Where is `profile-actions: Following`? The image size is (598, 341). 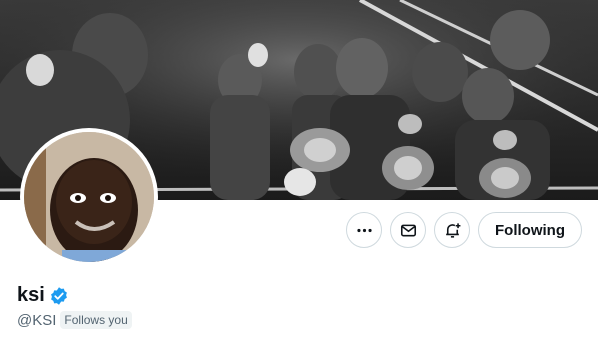
profile-actions: Following is located at coordinates (464, 230).